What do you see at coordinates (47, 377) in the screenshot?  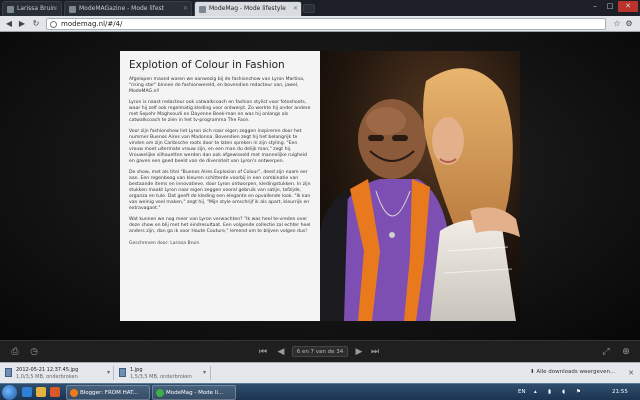 I see `download-size: 1,0/3,5 MB, onderbroken` at bounding box center [47, 377].